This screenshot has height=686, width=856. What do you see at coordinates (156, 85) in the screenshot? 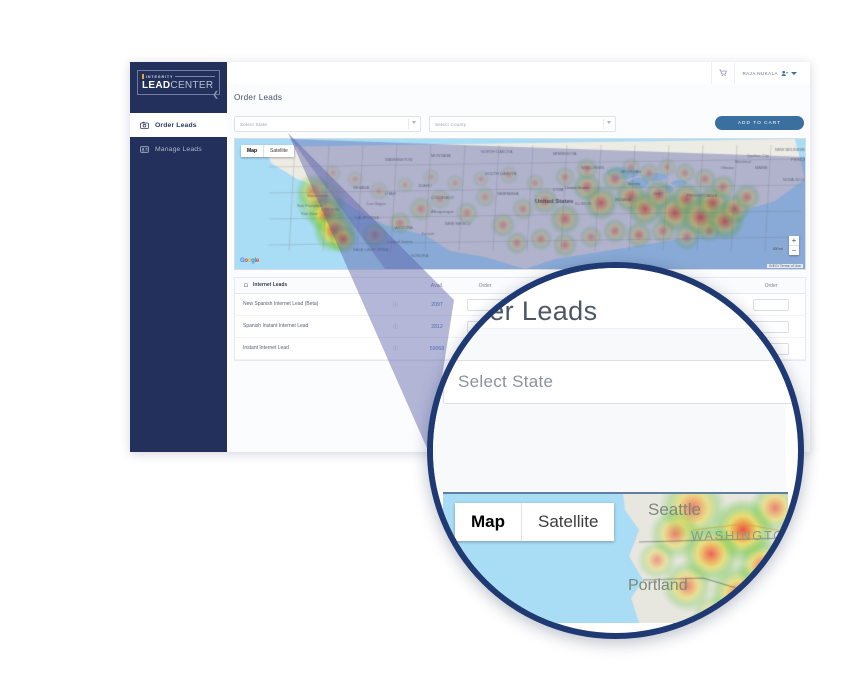
I see `logo-lead-text: LEAD` at bounding box center [156, 85].